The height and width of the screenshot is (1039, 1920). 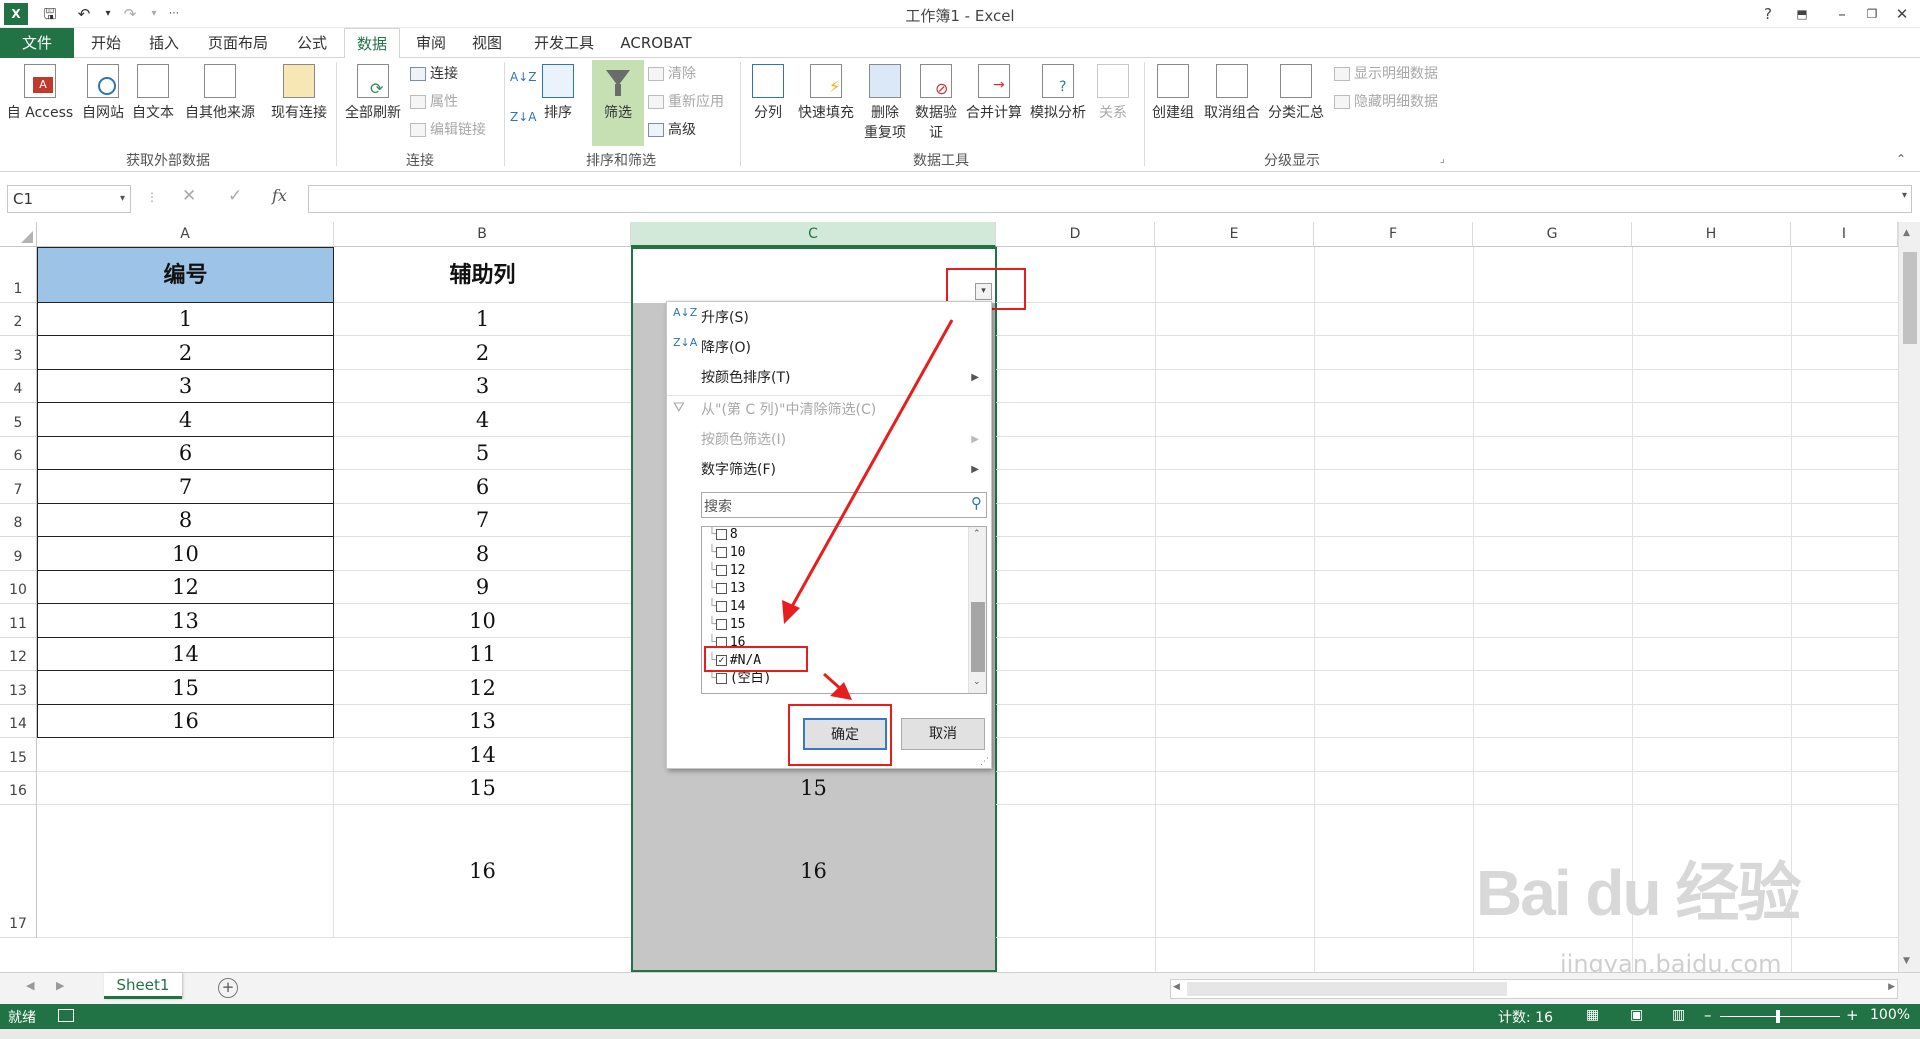 I want to click on add-sheet-icon: +, so click(x=228, y=988).